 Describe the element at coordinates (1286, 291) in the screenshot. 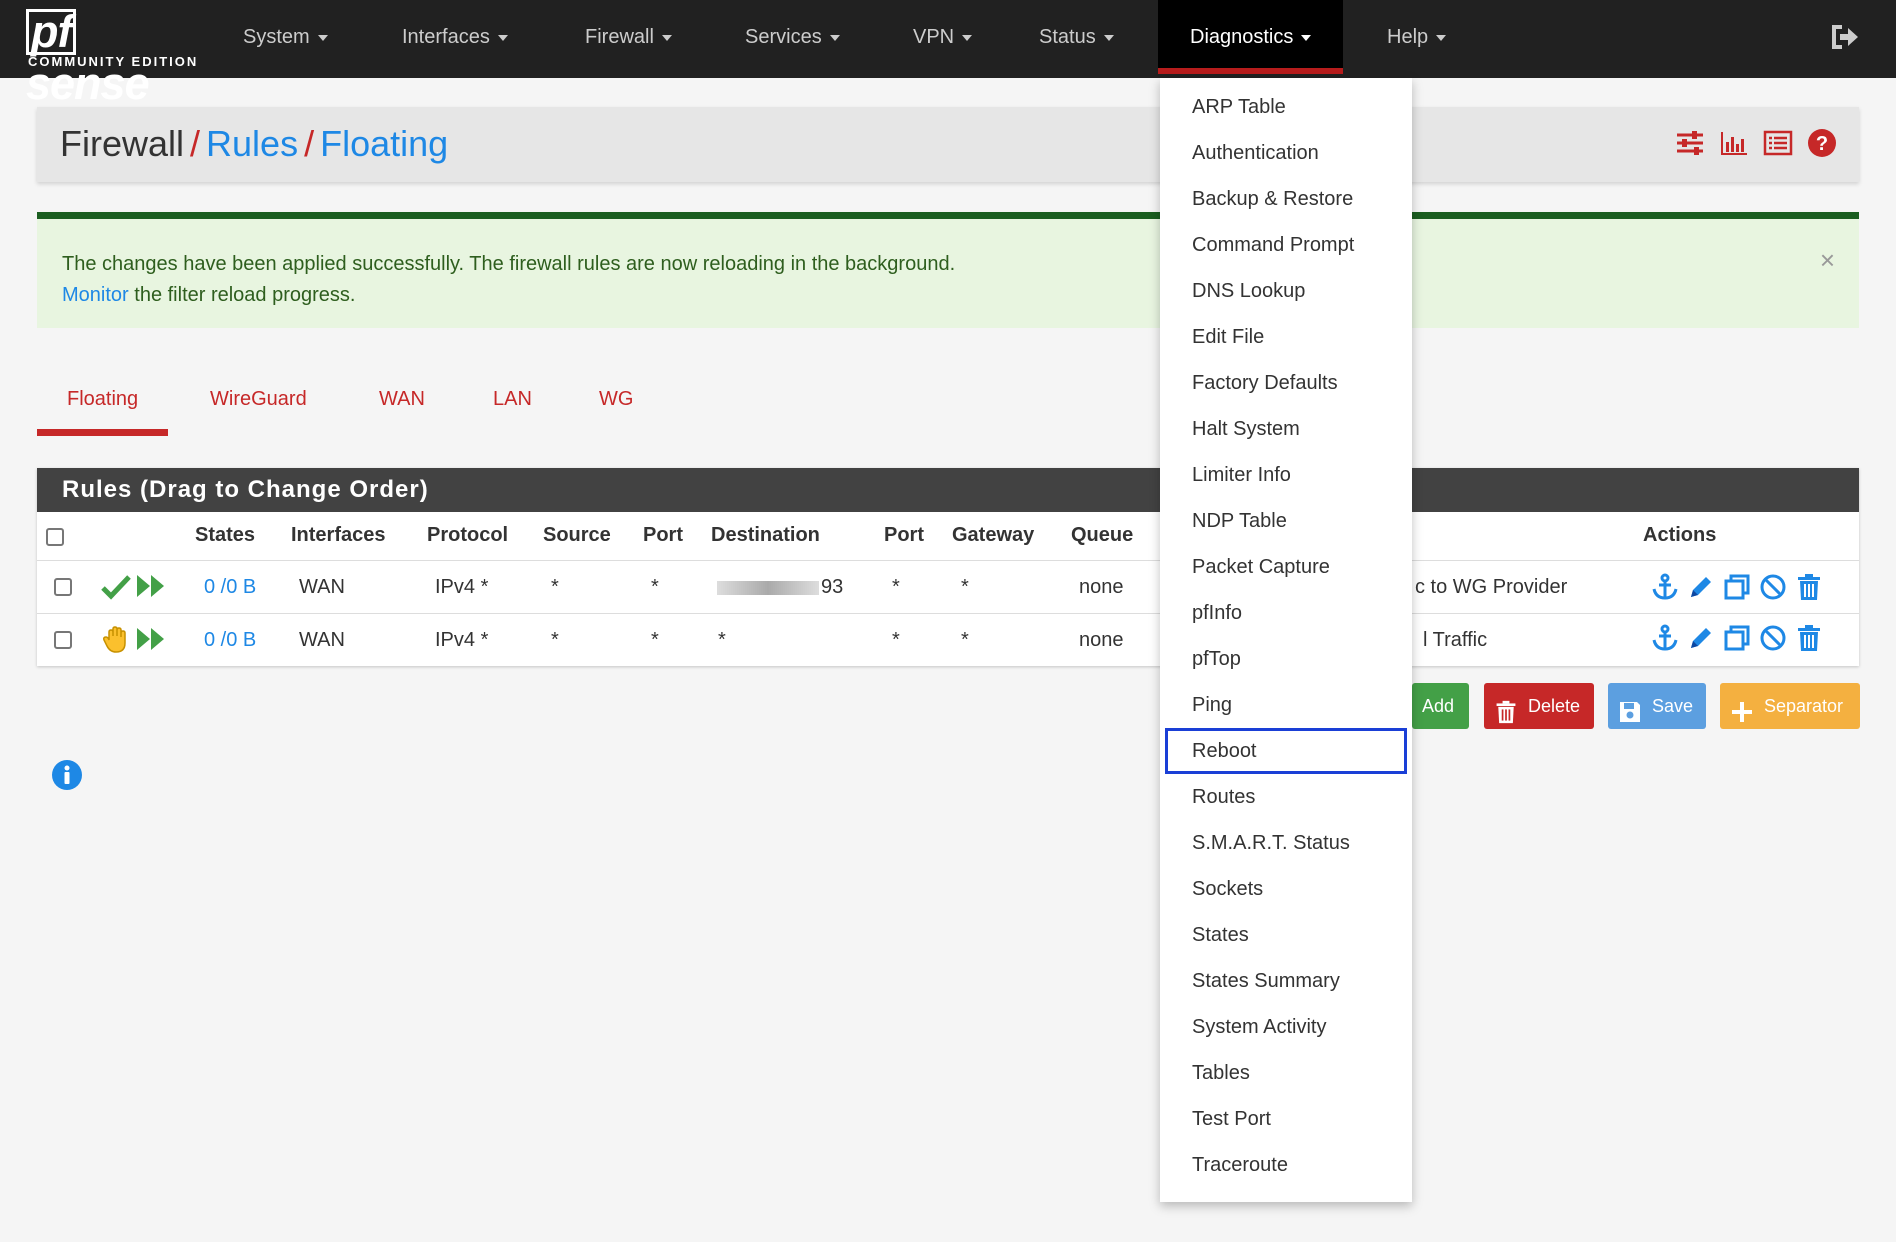

I see `menu-item-dns-lookup: DNS Lookup` at that location.